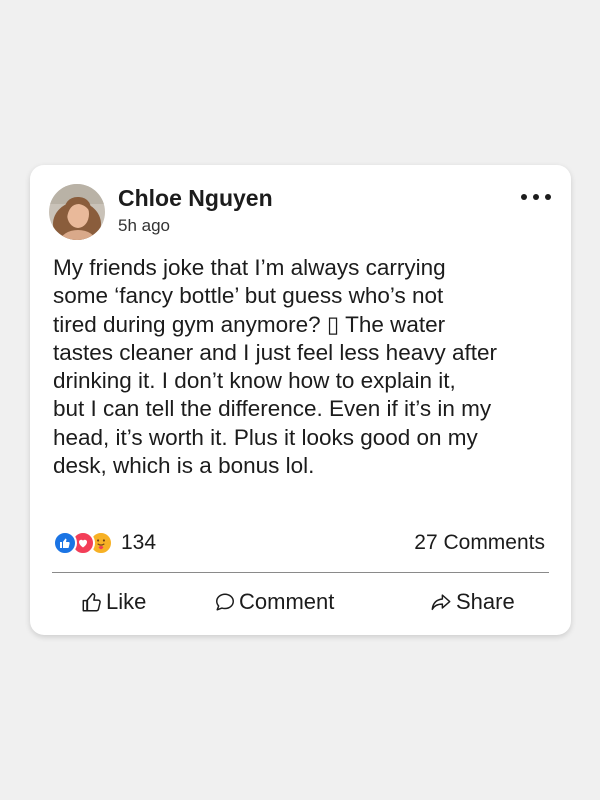 The image size is (600, 800). I want to click on share-button: Share, so click(472, 602).